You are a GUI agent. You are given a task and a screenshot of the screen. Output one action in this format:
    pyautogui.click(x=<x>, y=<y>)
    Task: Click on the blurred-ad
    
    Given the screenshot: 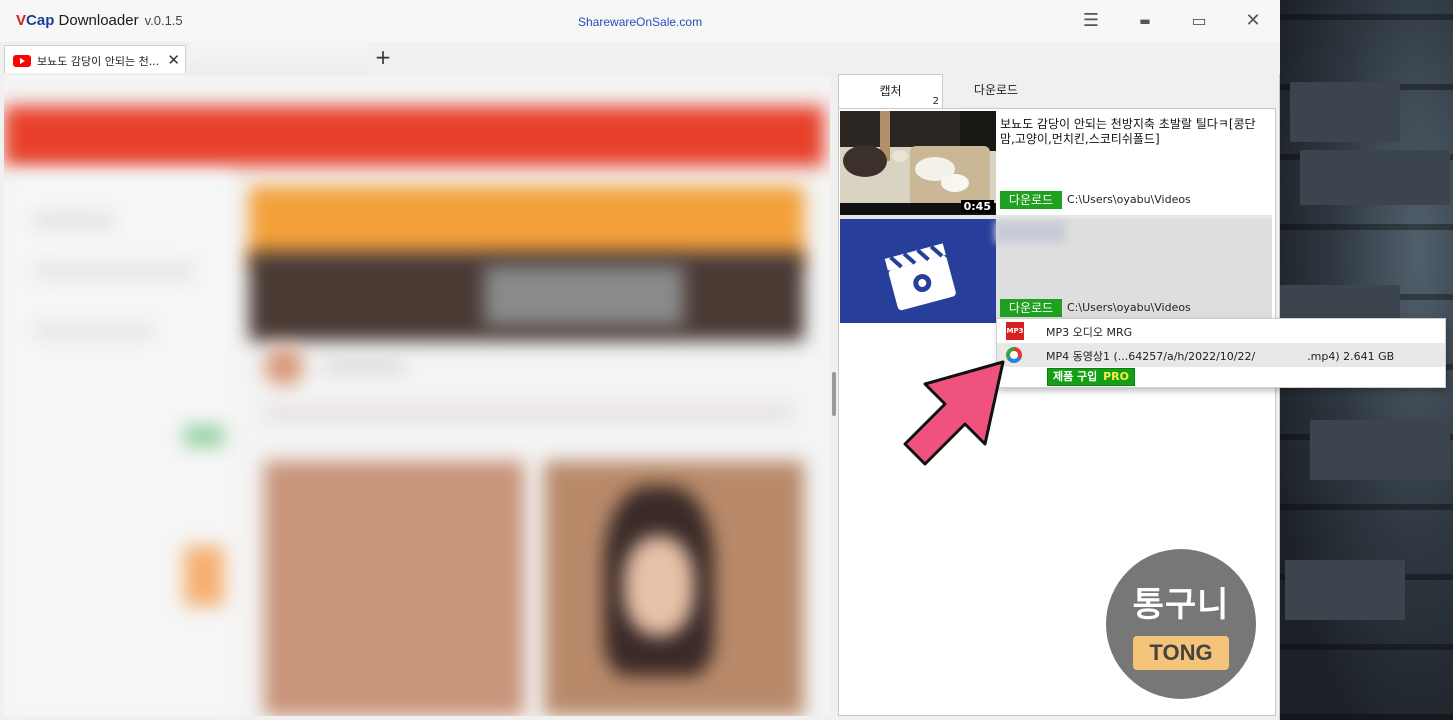 What is the action you would take?
    pyautogui.click(x=204, y=576)
    